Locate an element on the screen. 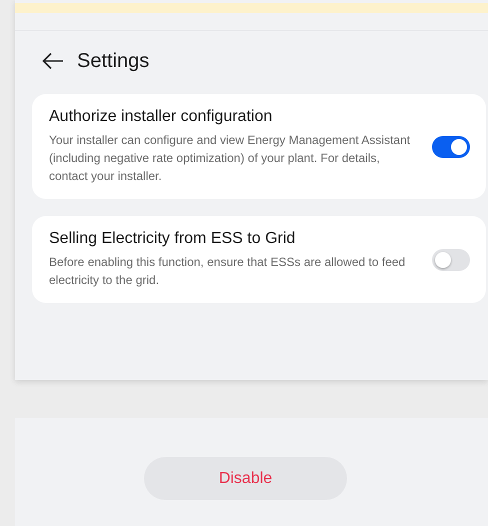 Image resolution: width=488 pixels, height=526 pixels. setting-title: Selling Electricity from ESS to Grid is located at coordinates (172, 239).